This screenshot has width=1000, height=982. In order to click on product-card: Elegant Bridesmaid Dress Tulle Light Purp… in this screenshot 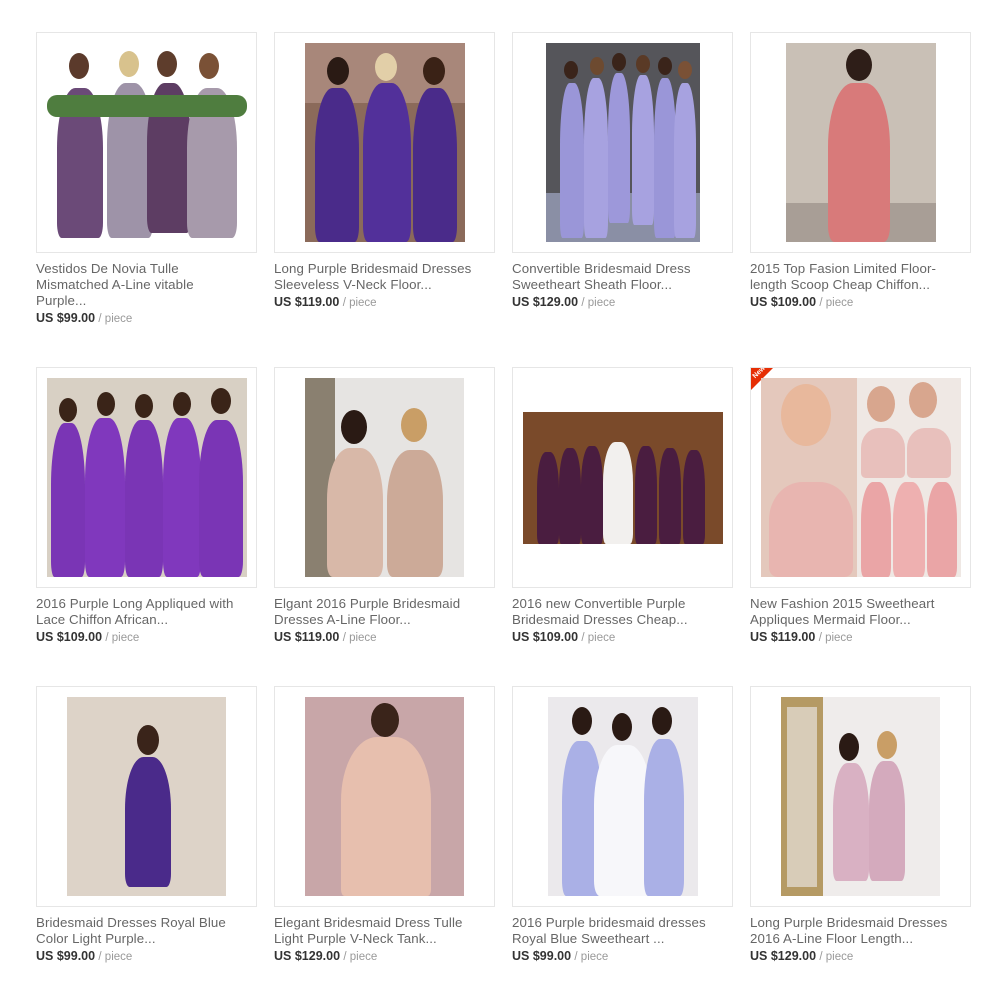, I will do `click(384, 825)`.